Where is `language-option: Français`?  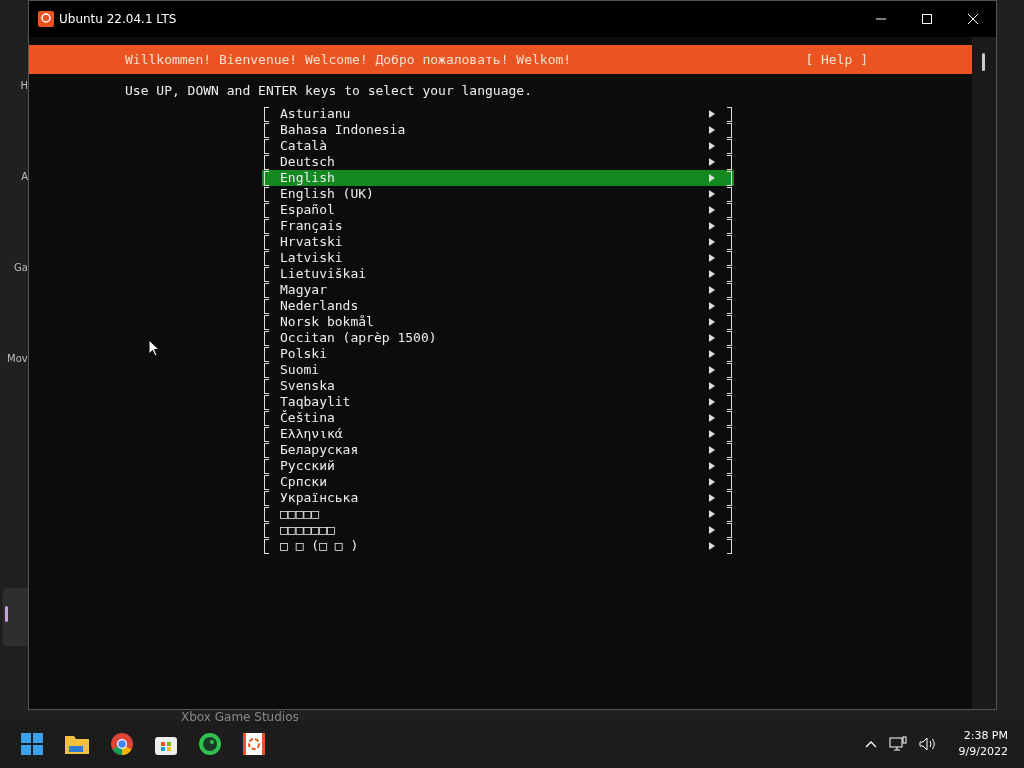 language-option: Français is located at coordinates (498, 226).